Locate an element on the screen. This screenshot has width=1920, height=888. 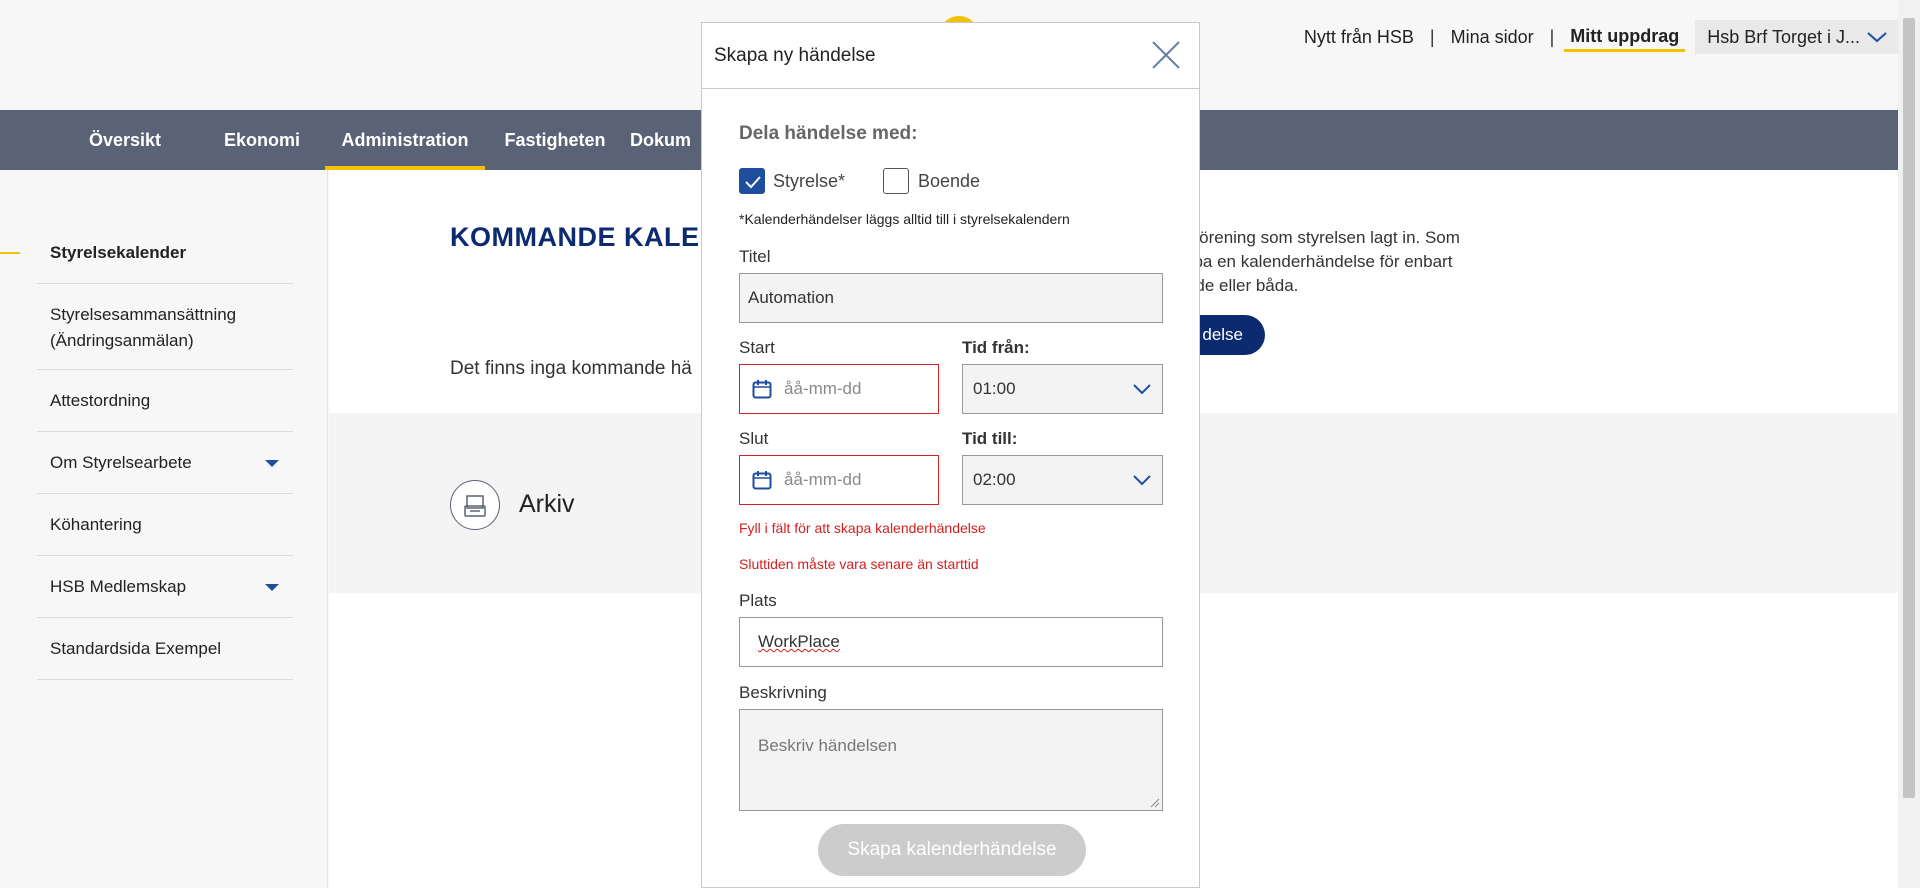
place-input-value: WorkPlace is located at coordinates (799, 641).